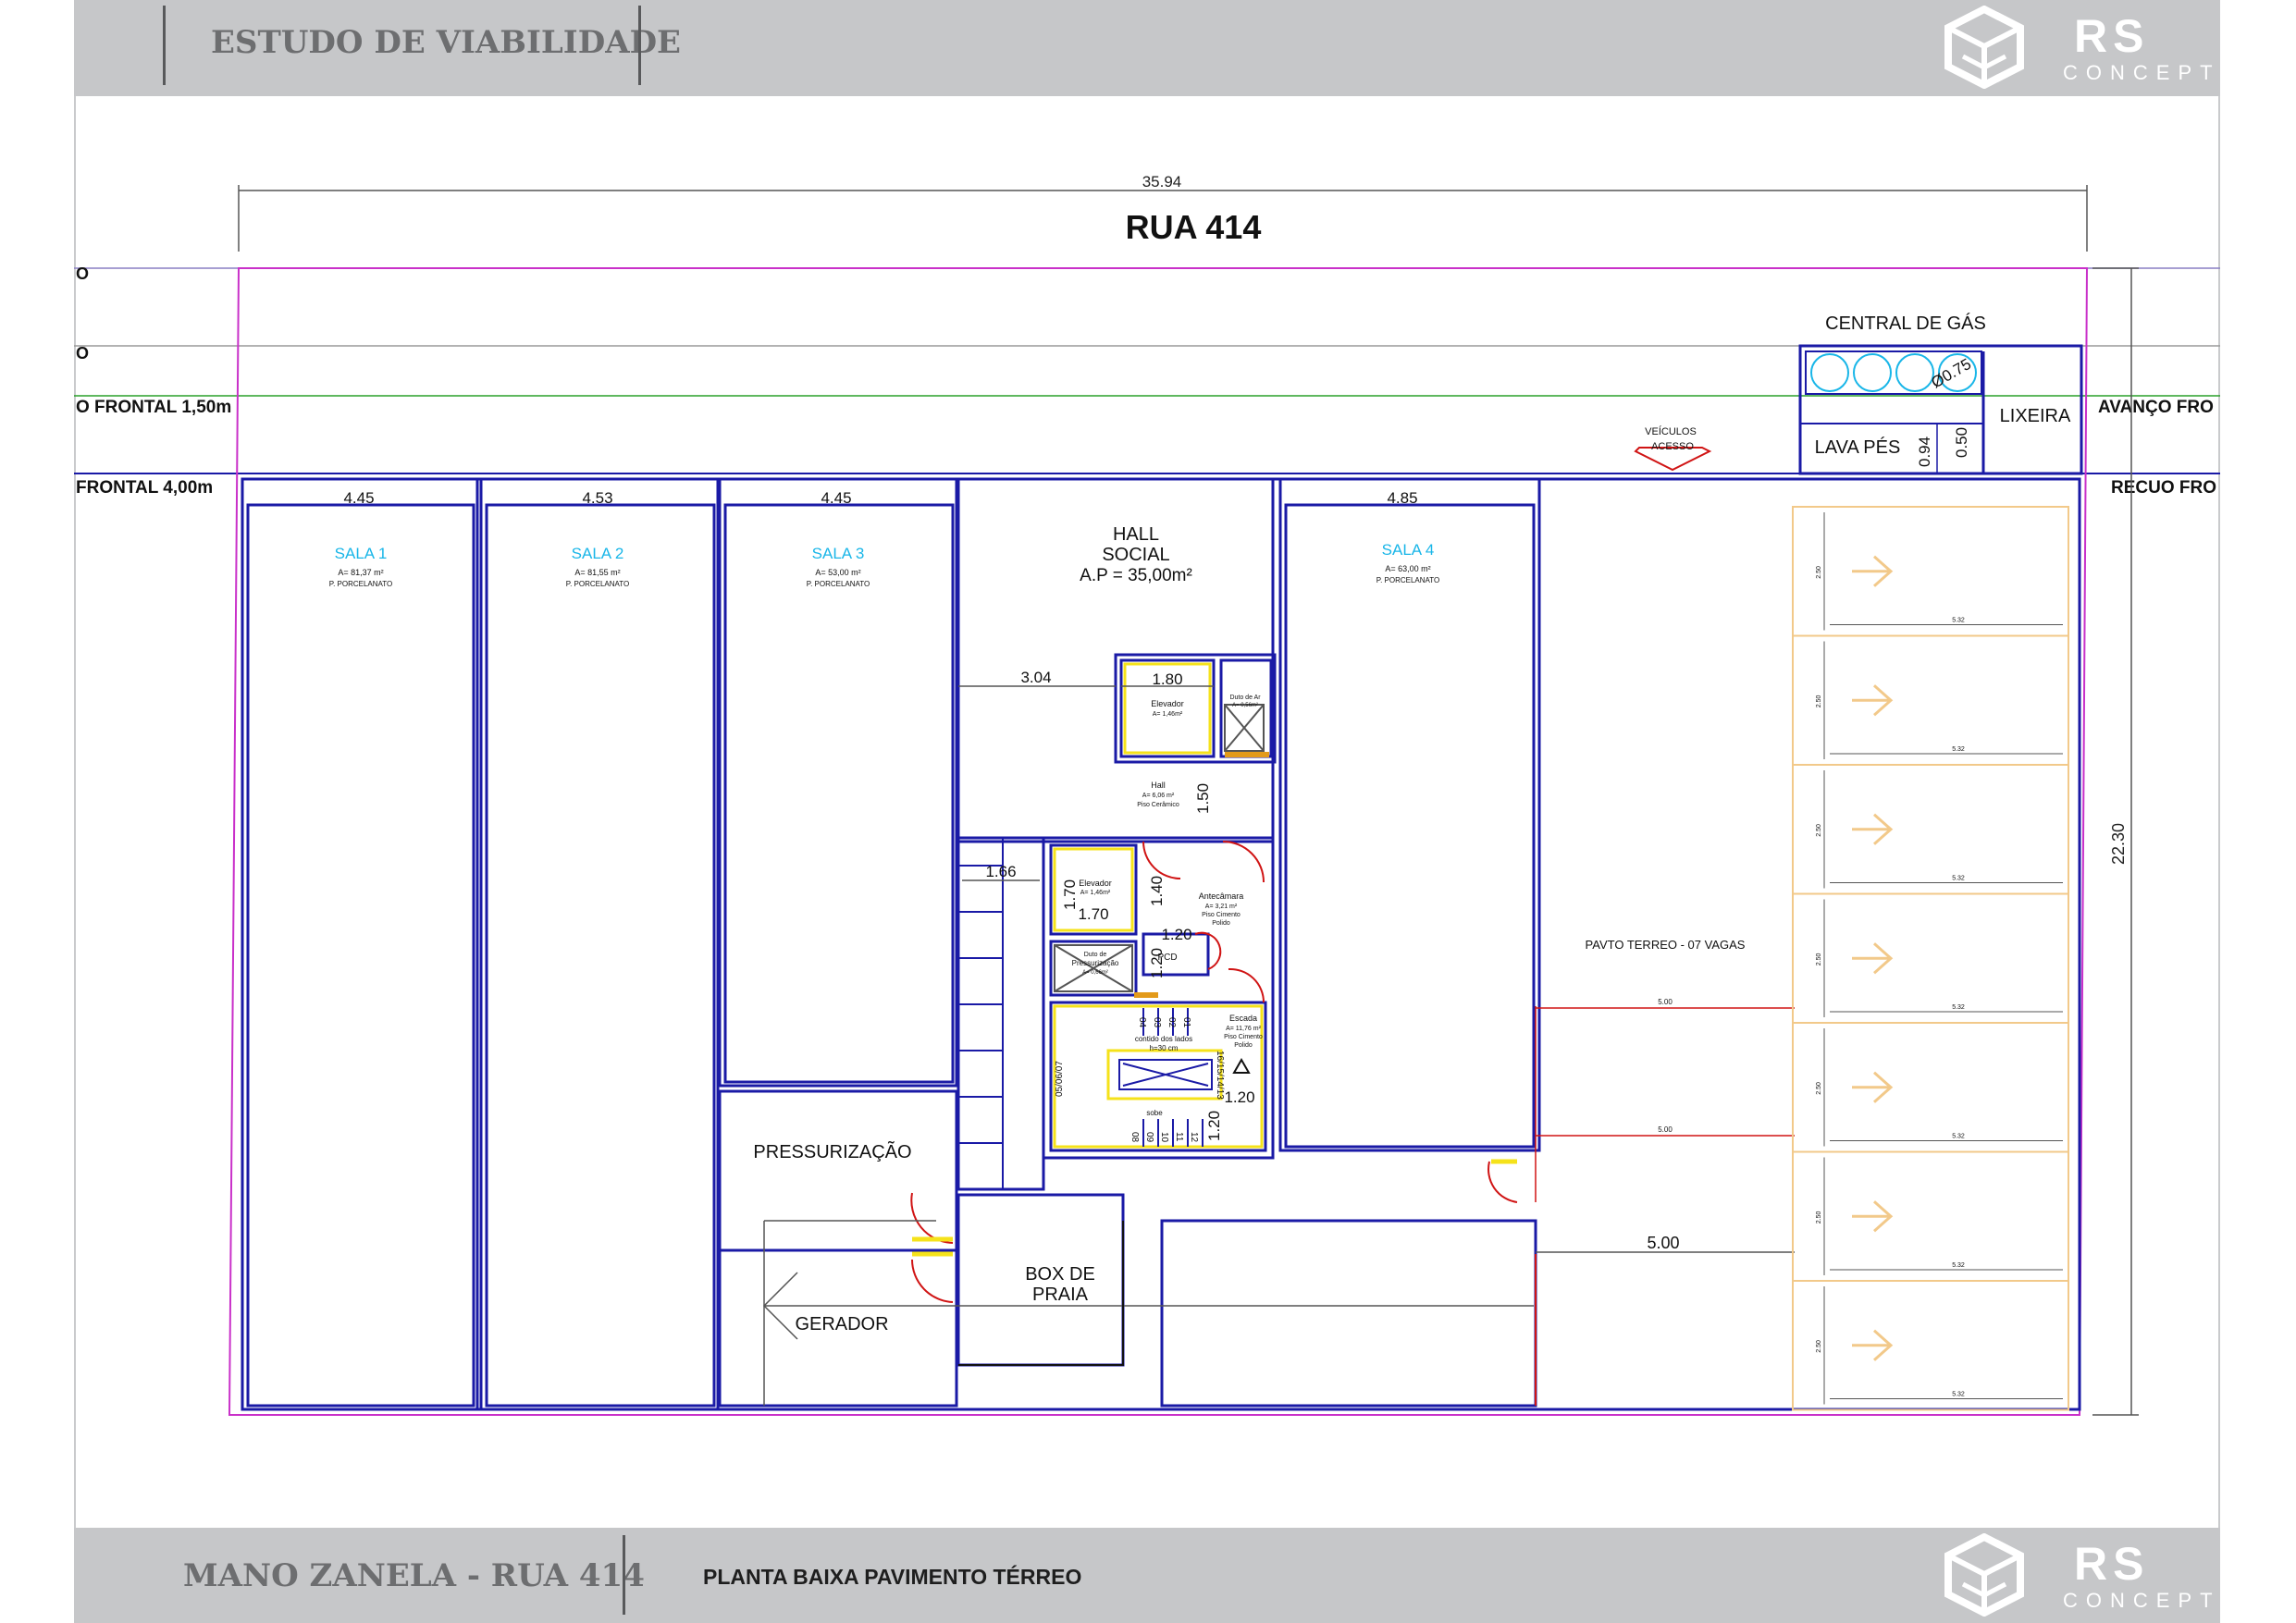 The image size is (2296, 1623). I want to click on elevator-area: A= 1,46m², so click(1168, 714).